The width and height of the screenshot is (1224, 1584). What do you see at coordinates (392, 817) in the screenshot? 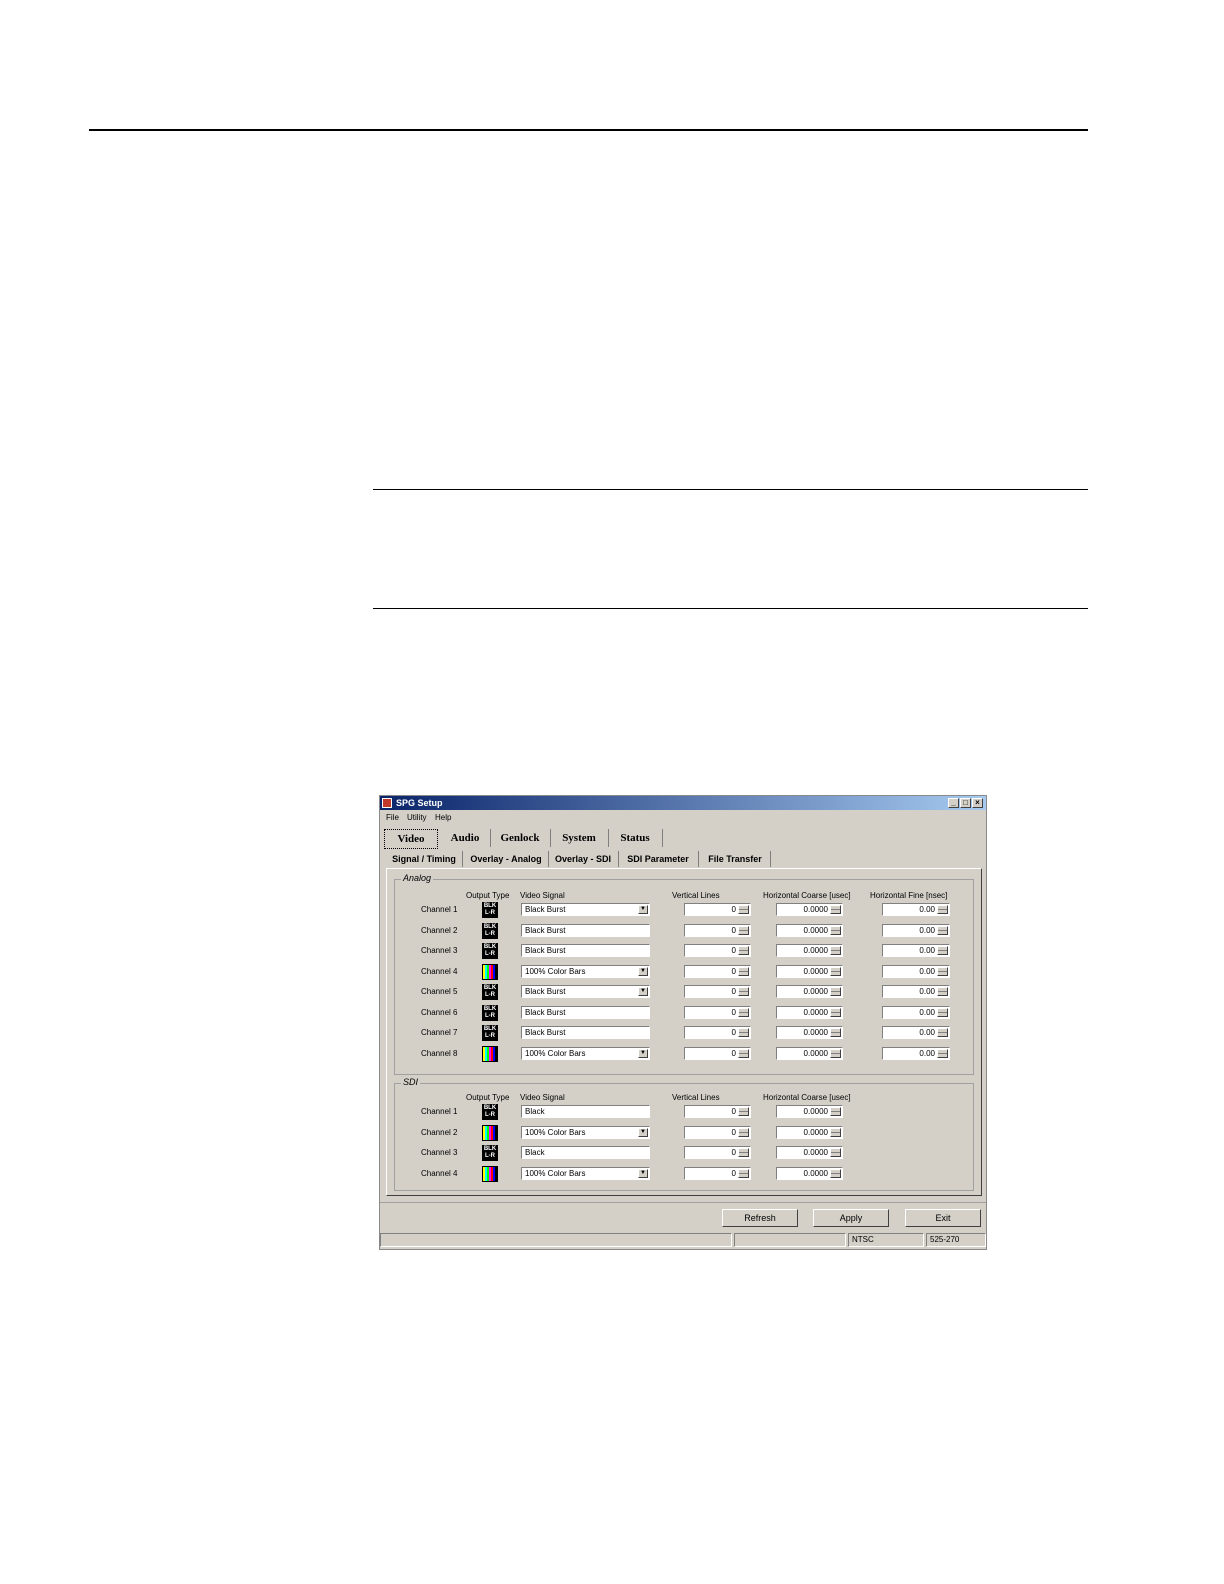
I see `menu-file: File` at bounding box center [392, 817].